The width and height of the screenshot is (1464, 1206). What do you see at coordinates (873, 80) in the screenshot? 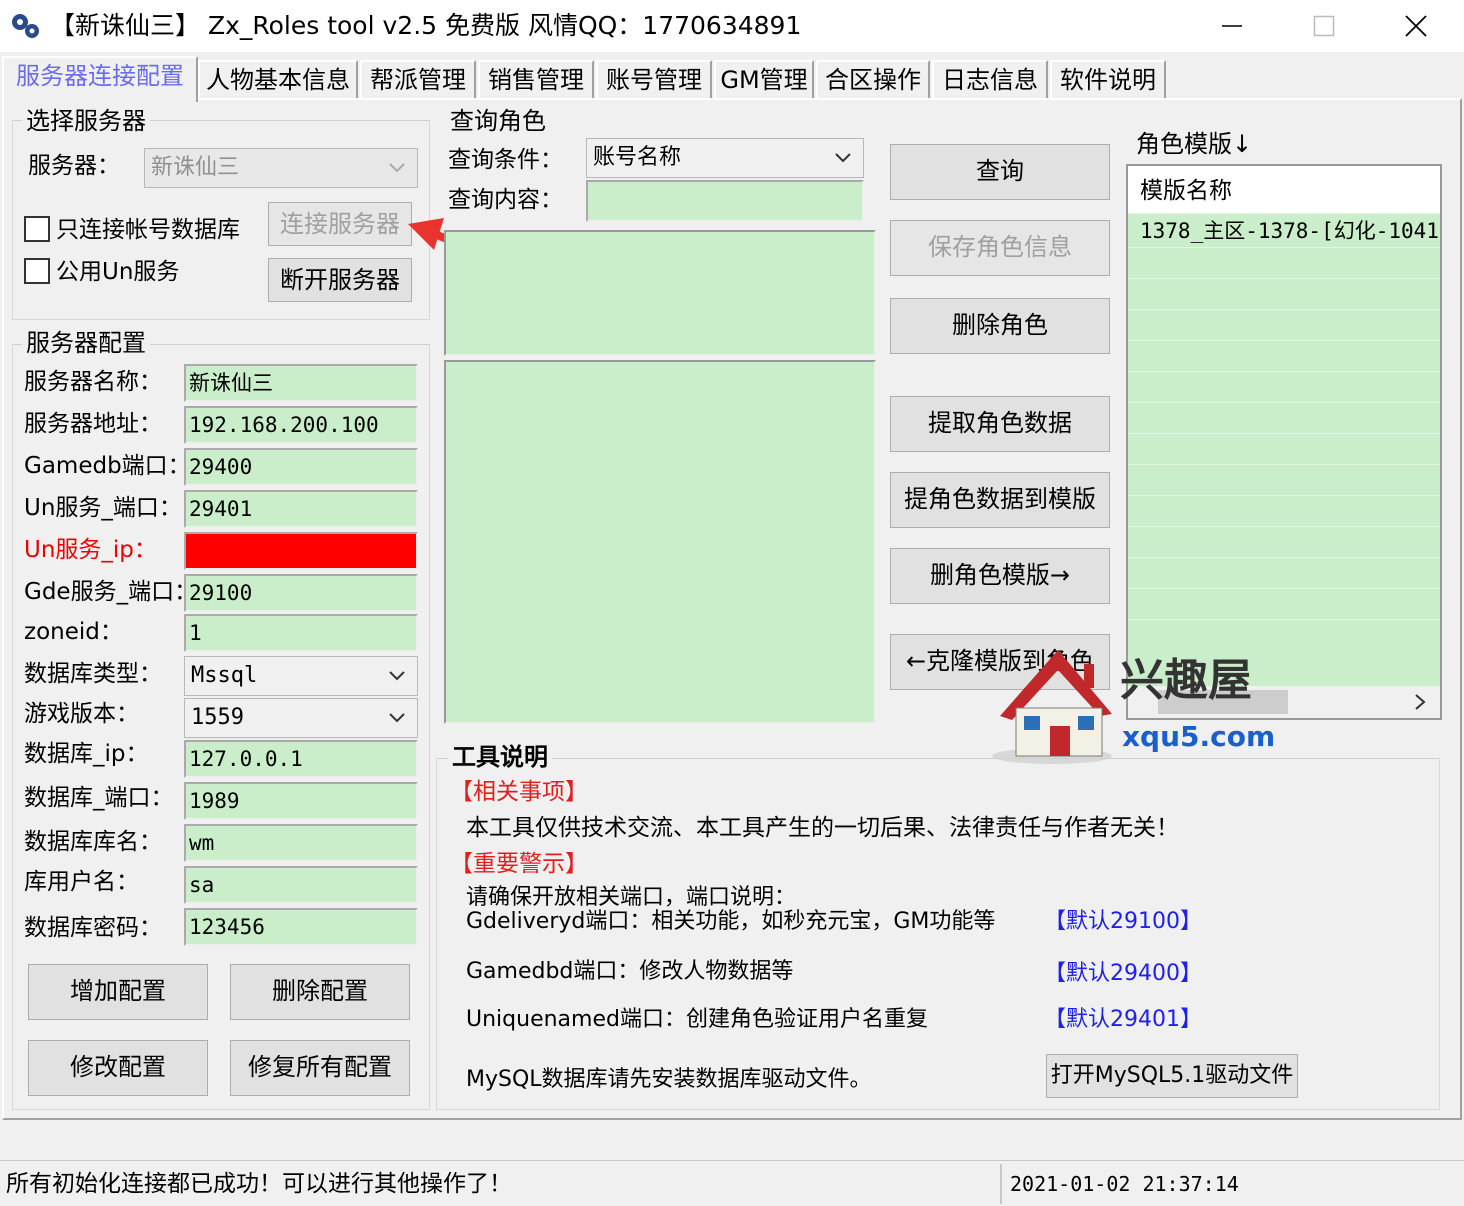
I see `tab-merge: 合区操作` at bounding box center [873, 80].